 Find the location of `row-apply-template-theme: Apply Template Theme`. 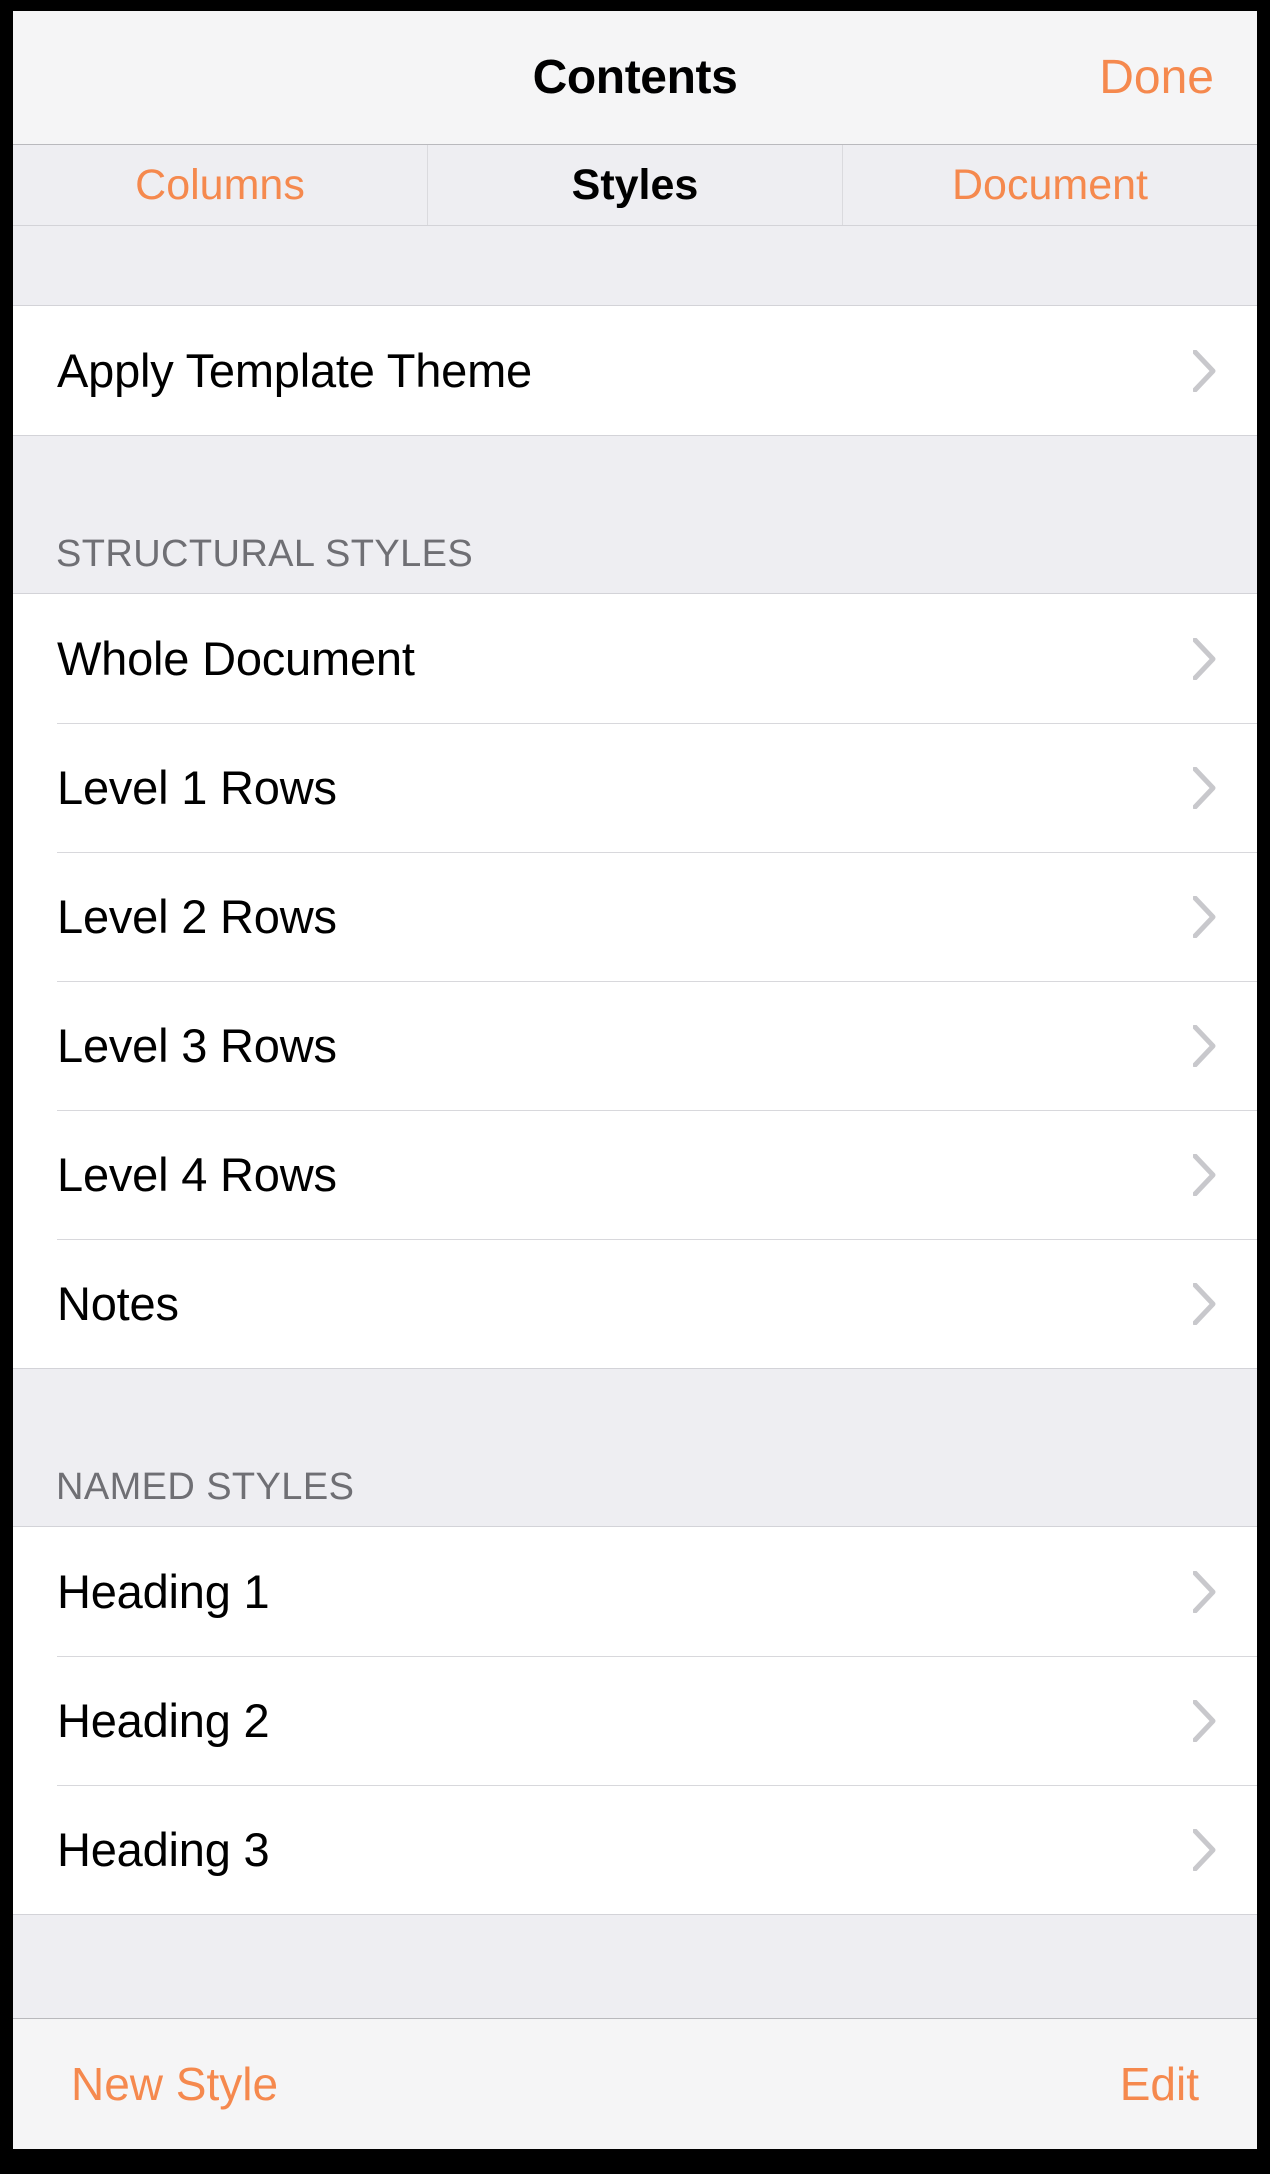

row-apply-template-theme: Apply Template Theme is located at coordinates (635, 370).